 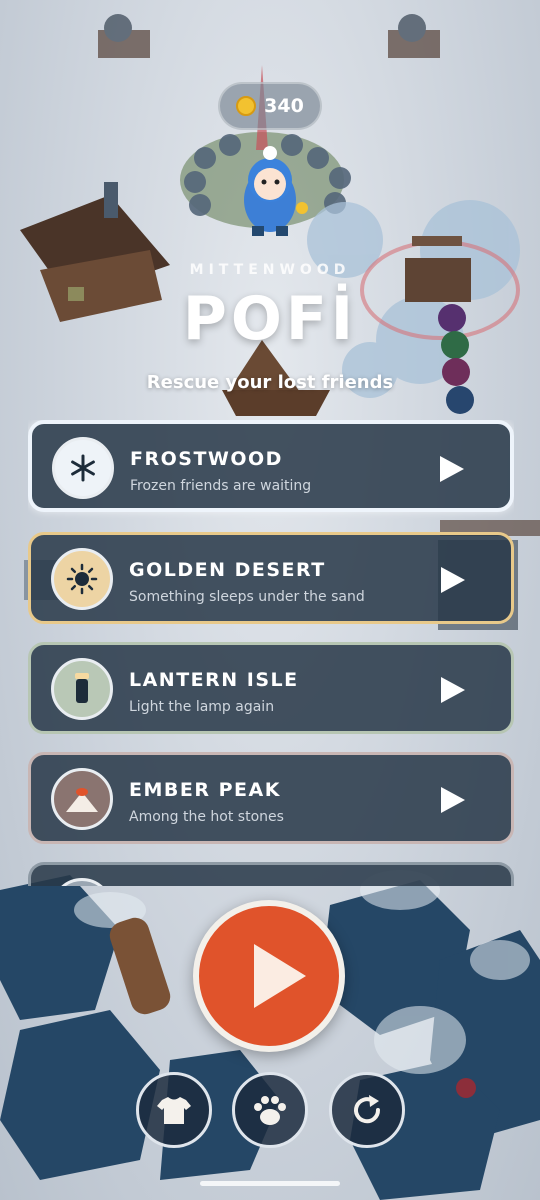 I want to click on play-button, so click(x=269, y=976).